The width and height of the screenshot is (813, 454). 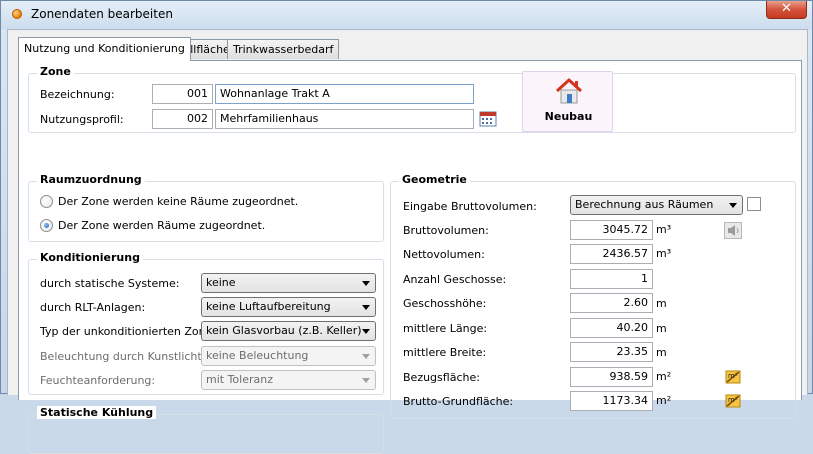 What do you see at coordinates (611, 254) in the screenshot?
I see `nettovolumen-field: 2436.57` at bounding box center [611, 254].